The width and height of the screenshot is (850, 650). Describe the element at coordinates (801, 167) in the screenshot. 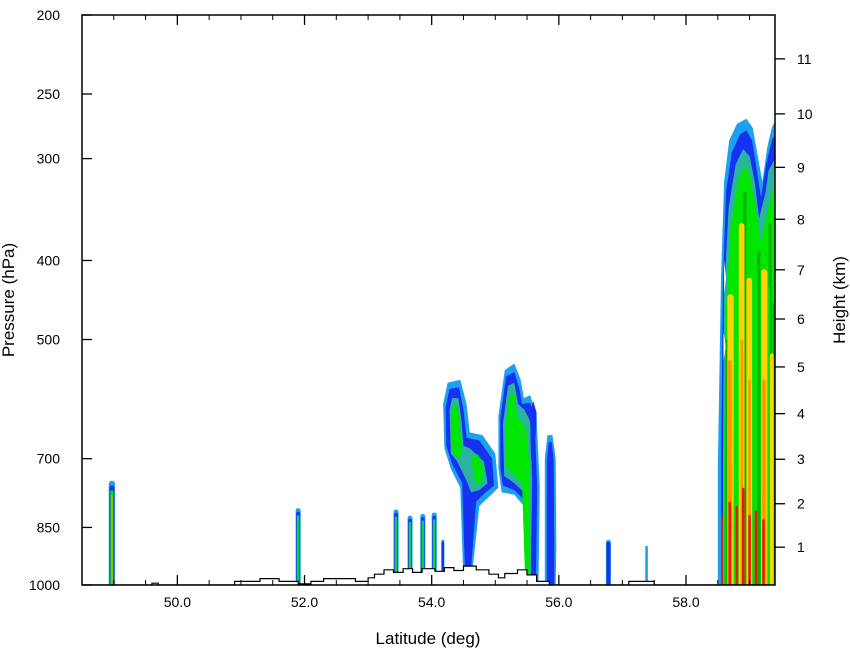

I see `y2-tick-label: 9` at that location.